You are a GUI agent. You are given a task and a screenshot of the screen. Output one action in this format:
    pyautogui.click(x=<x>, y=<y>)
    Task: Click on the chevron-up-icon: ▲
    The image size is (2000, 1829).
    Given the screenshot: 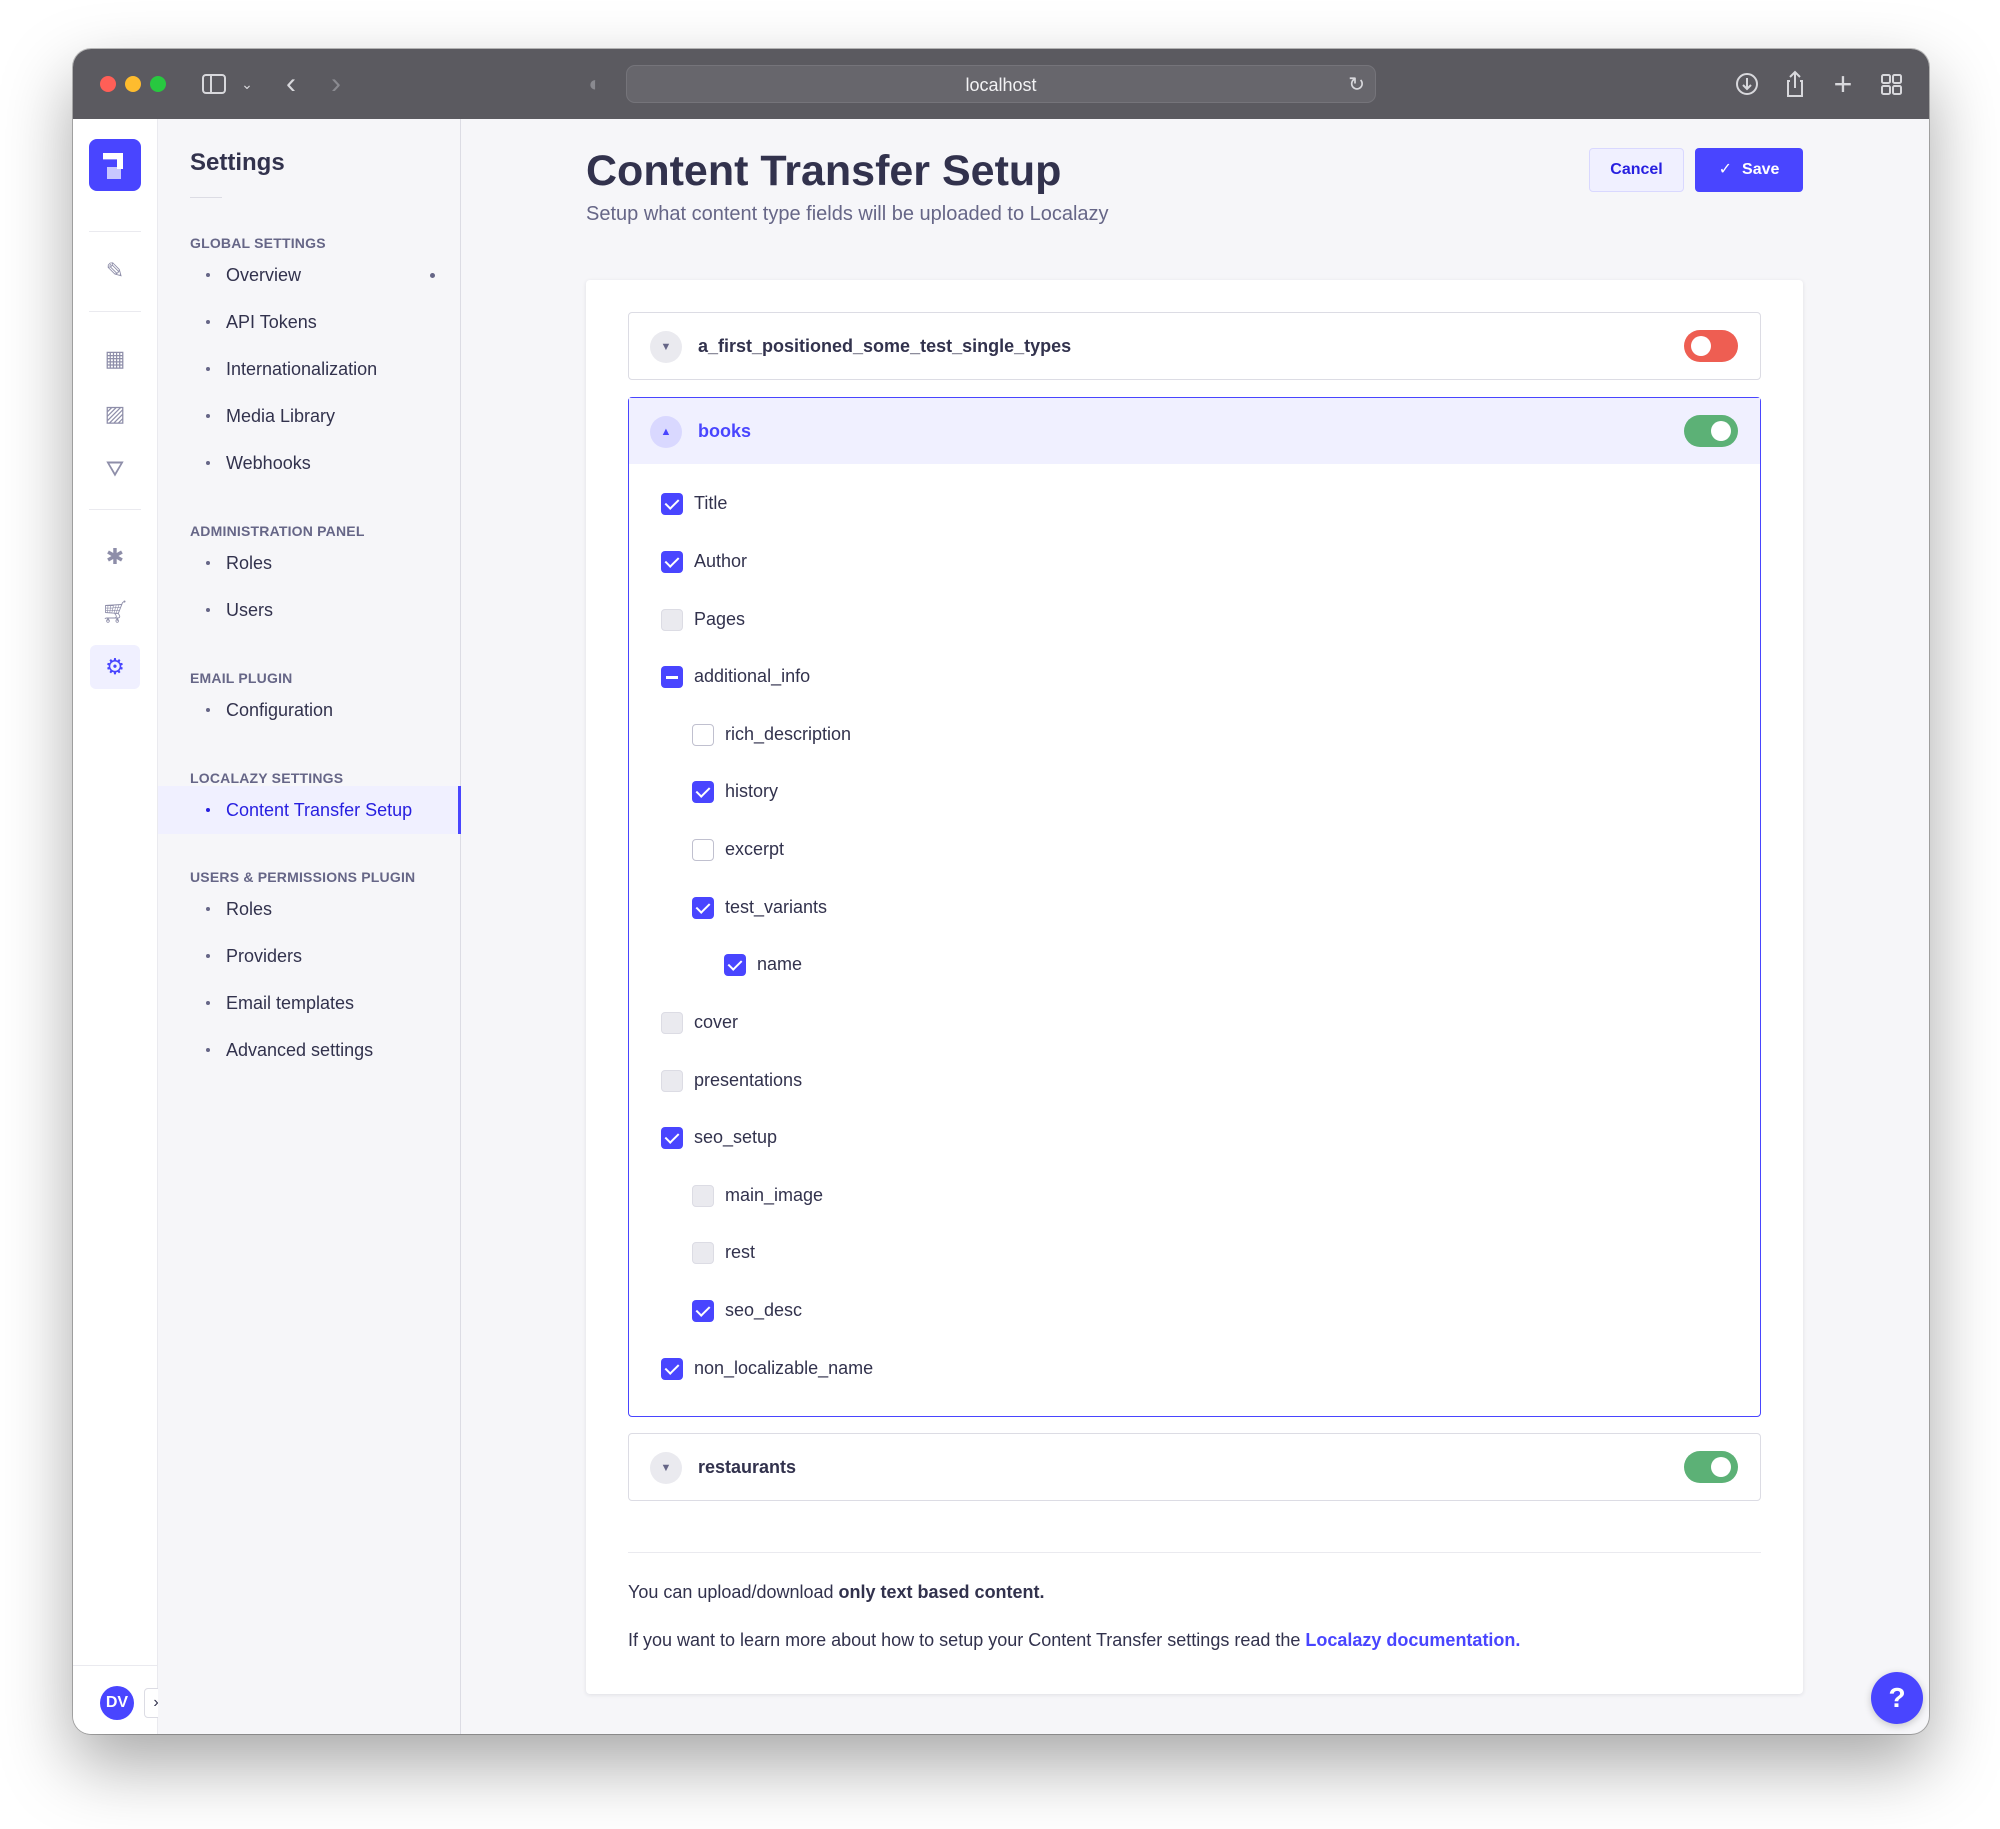 What is the action you would take?
    pyautogui.click(x=666, y=432)
    